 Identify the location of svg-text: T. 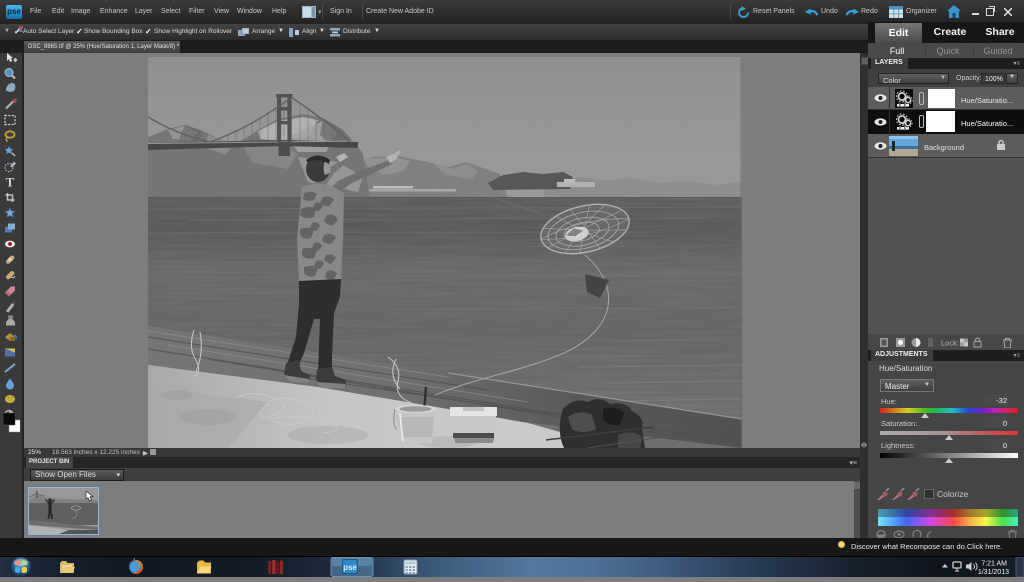
(10, 182).